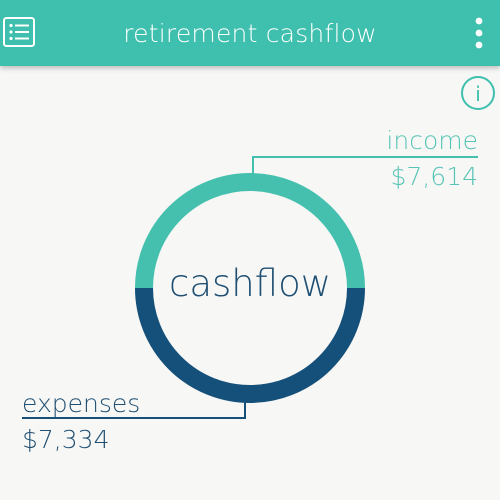 The height and width of the screenshot is (500, 500). Describe the element at coordinates (66, 439) in the screenshot. I see `expenses-value: $7,334` at that location.